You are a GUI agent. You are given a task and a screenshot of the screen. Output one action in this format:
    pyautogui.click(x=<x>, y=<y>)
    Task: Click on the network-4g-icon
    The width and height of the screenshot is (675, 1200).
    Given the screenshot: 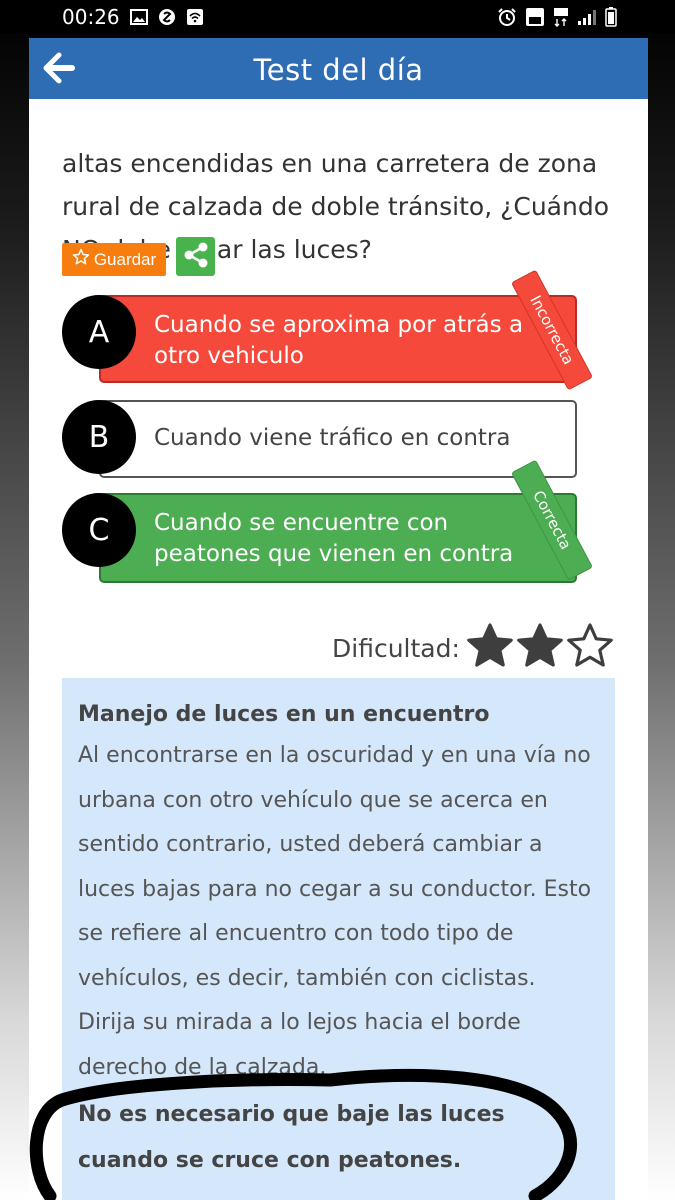 What is the action you would take?
    pyautogui.click(x=561, y=17)
    